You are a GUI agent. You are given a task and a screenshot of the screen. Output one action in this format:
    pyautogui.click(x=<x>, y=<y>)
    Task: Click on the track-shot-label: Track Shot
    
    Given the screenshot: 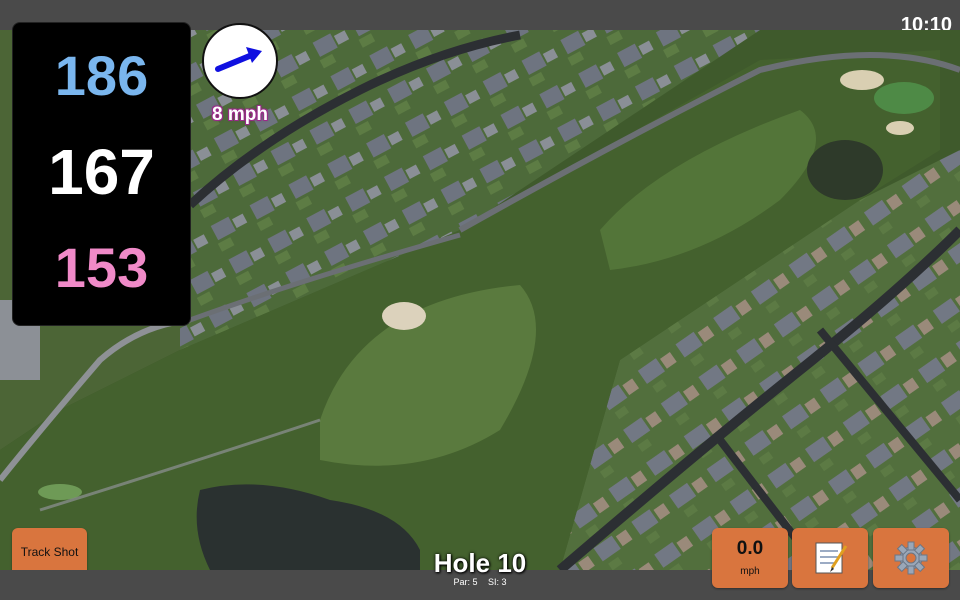 What is the action you would take?
    pyautogui.click(x=49, y=552)
    